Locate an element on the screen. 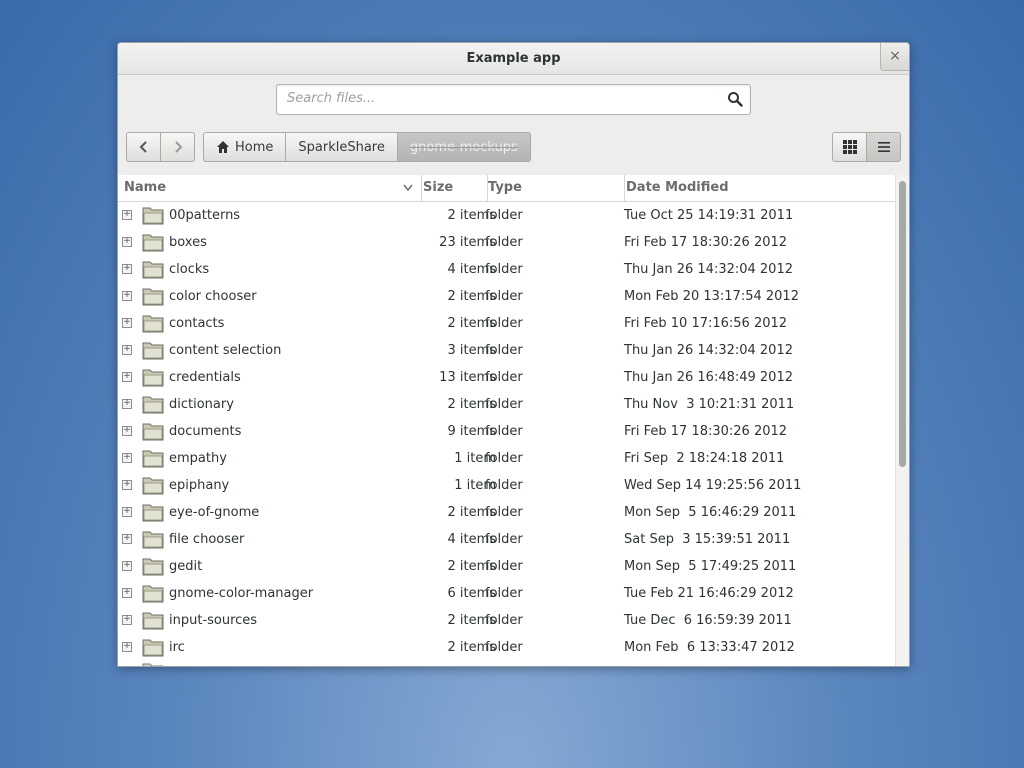 The image size is (1024, 768). close-button: × is located at coordinates (894, 57).